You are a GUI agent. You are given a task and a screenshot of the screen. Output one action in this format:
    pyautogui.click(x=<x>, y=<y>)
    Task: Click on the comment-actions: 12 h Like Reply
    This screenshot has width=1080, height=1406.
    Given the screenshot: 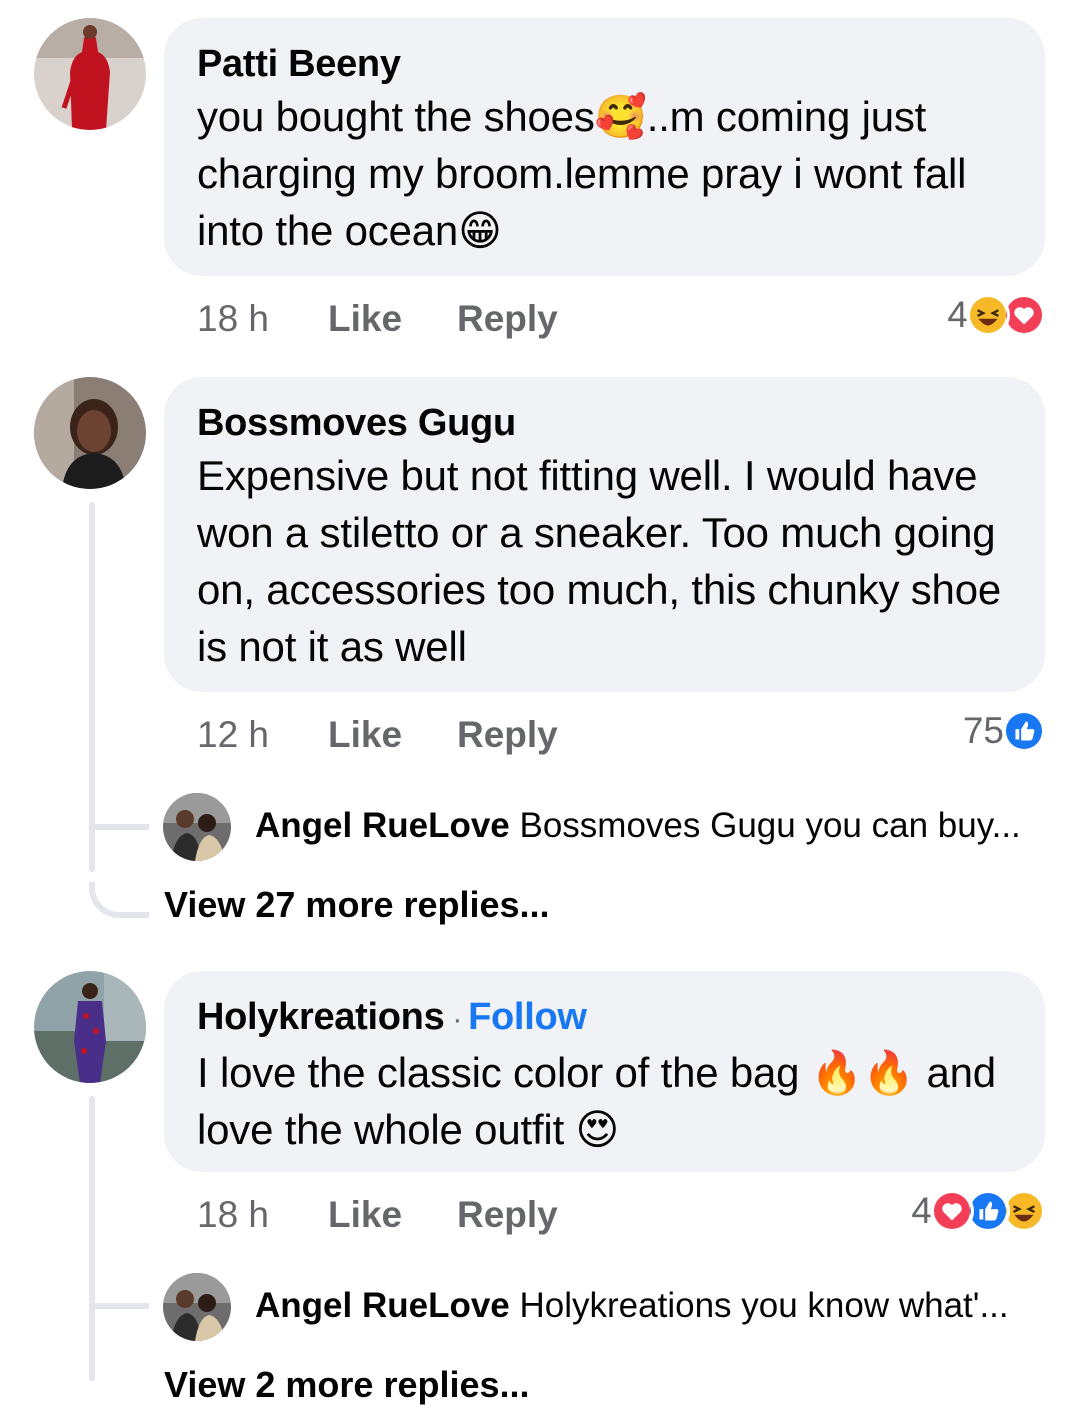 What is the action you would take?
    pyautogui.click(x=377, y=735)
    